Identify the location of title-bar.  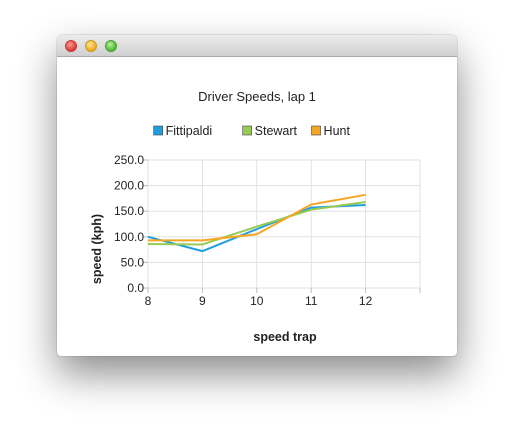
(257, 46).